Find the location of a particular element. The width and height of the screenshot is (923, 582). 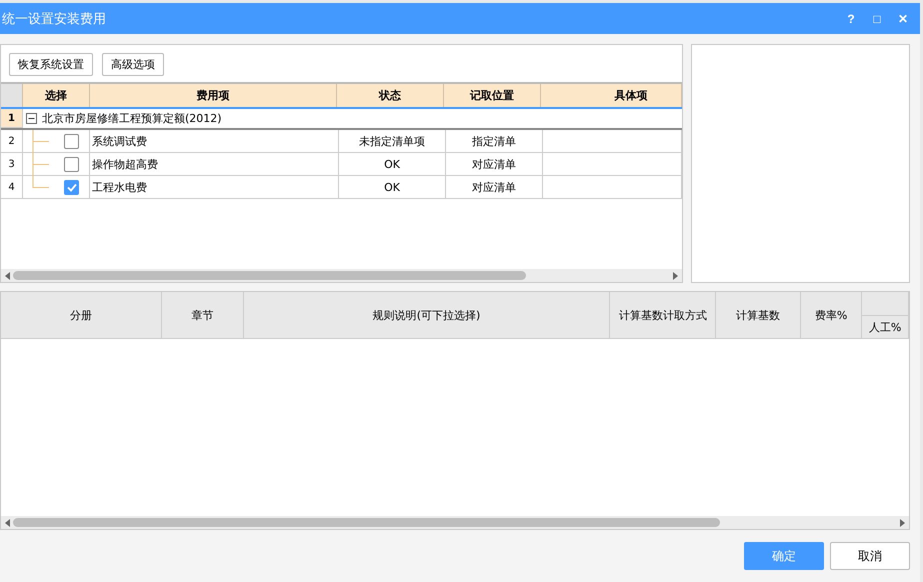

table-cell: 指定清单 is located at coordinates (494, 141).